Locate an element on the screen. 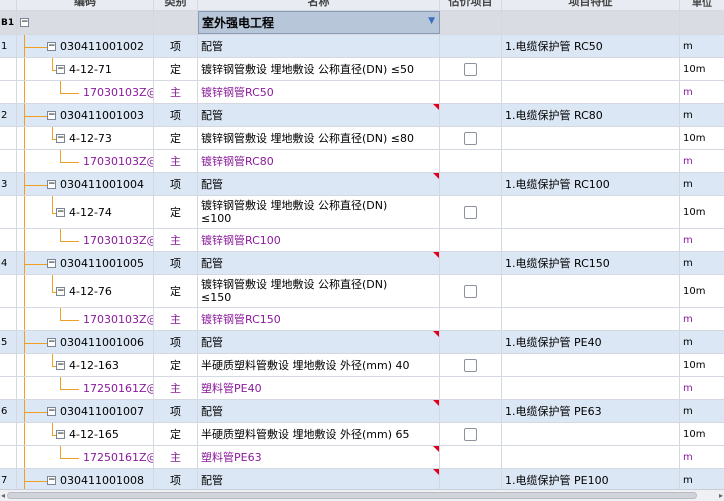  material-row: 17030103Z@5主镀锌钢管RC150 m is located at coordinates (362, 319).